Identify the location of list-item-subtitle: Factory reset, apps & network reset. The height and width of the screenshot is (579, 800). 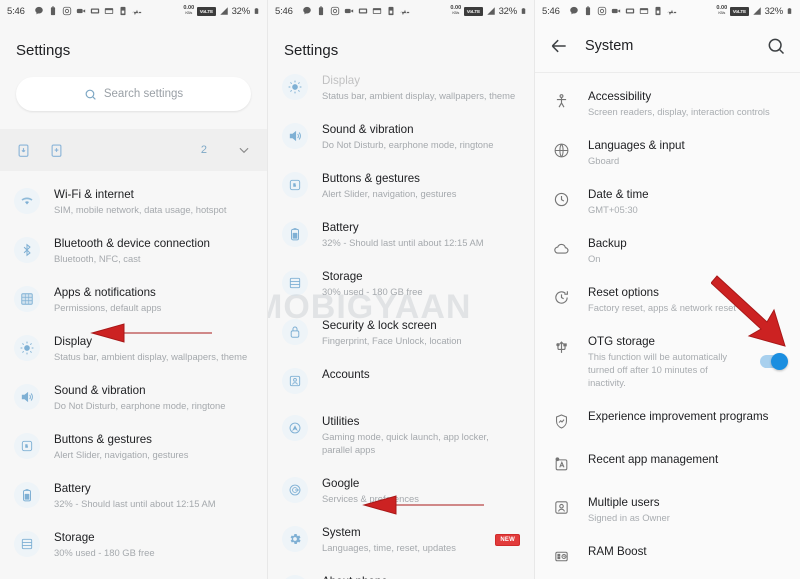
(662, 307).